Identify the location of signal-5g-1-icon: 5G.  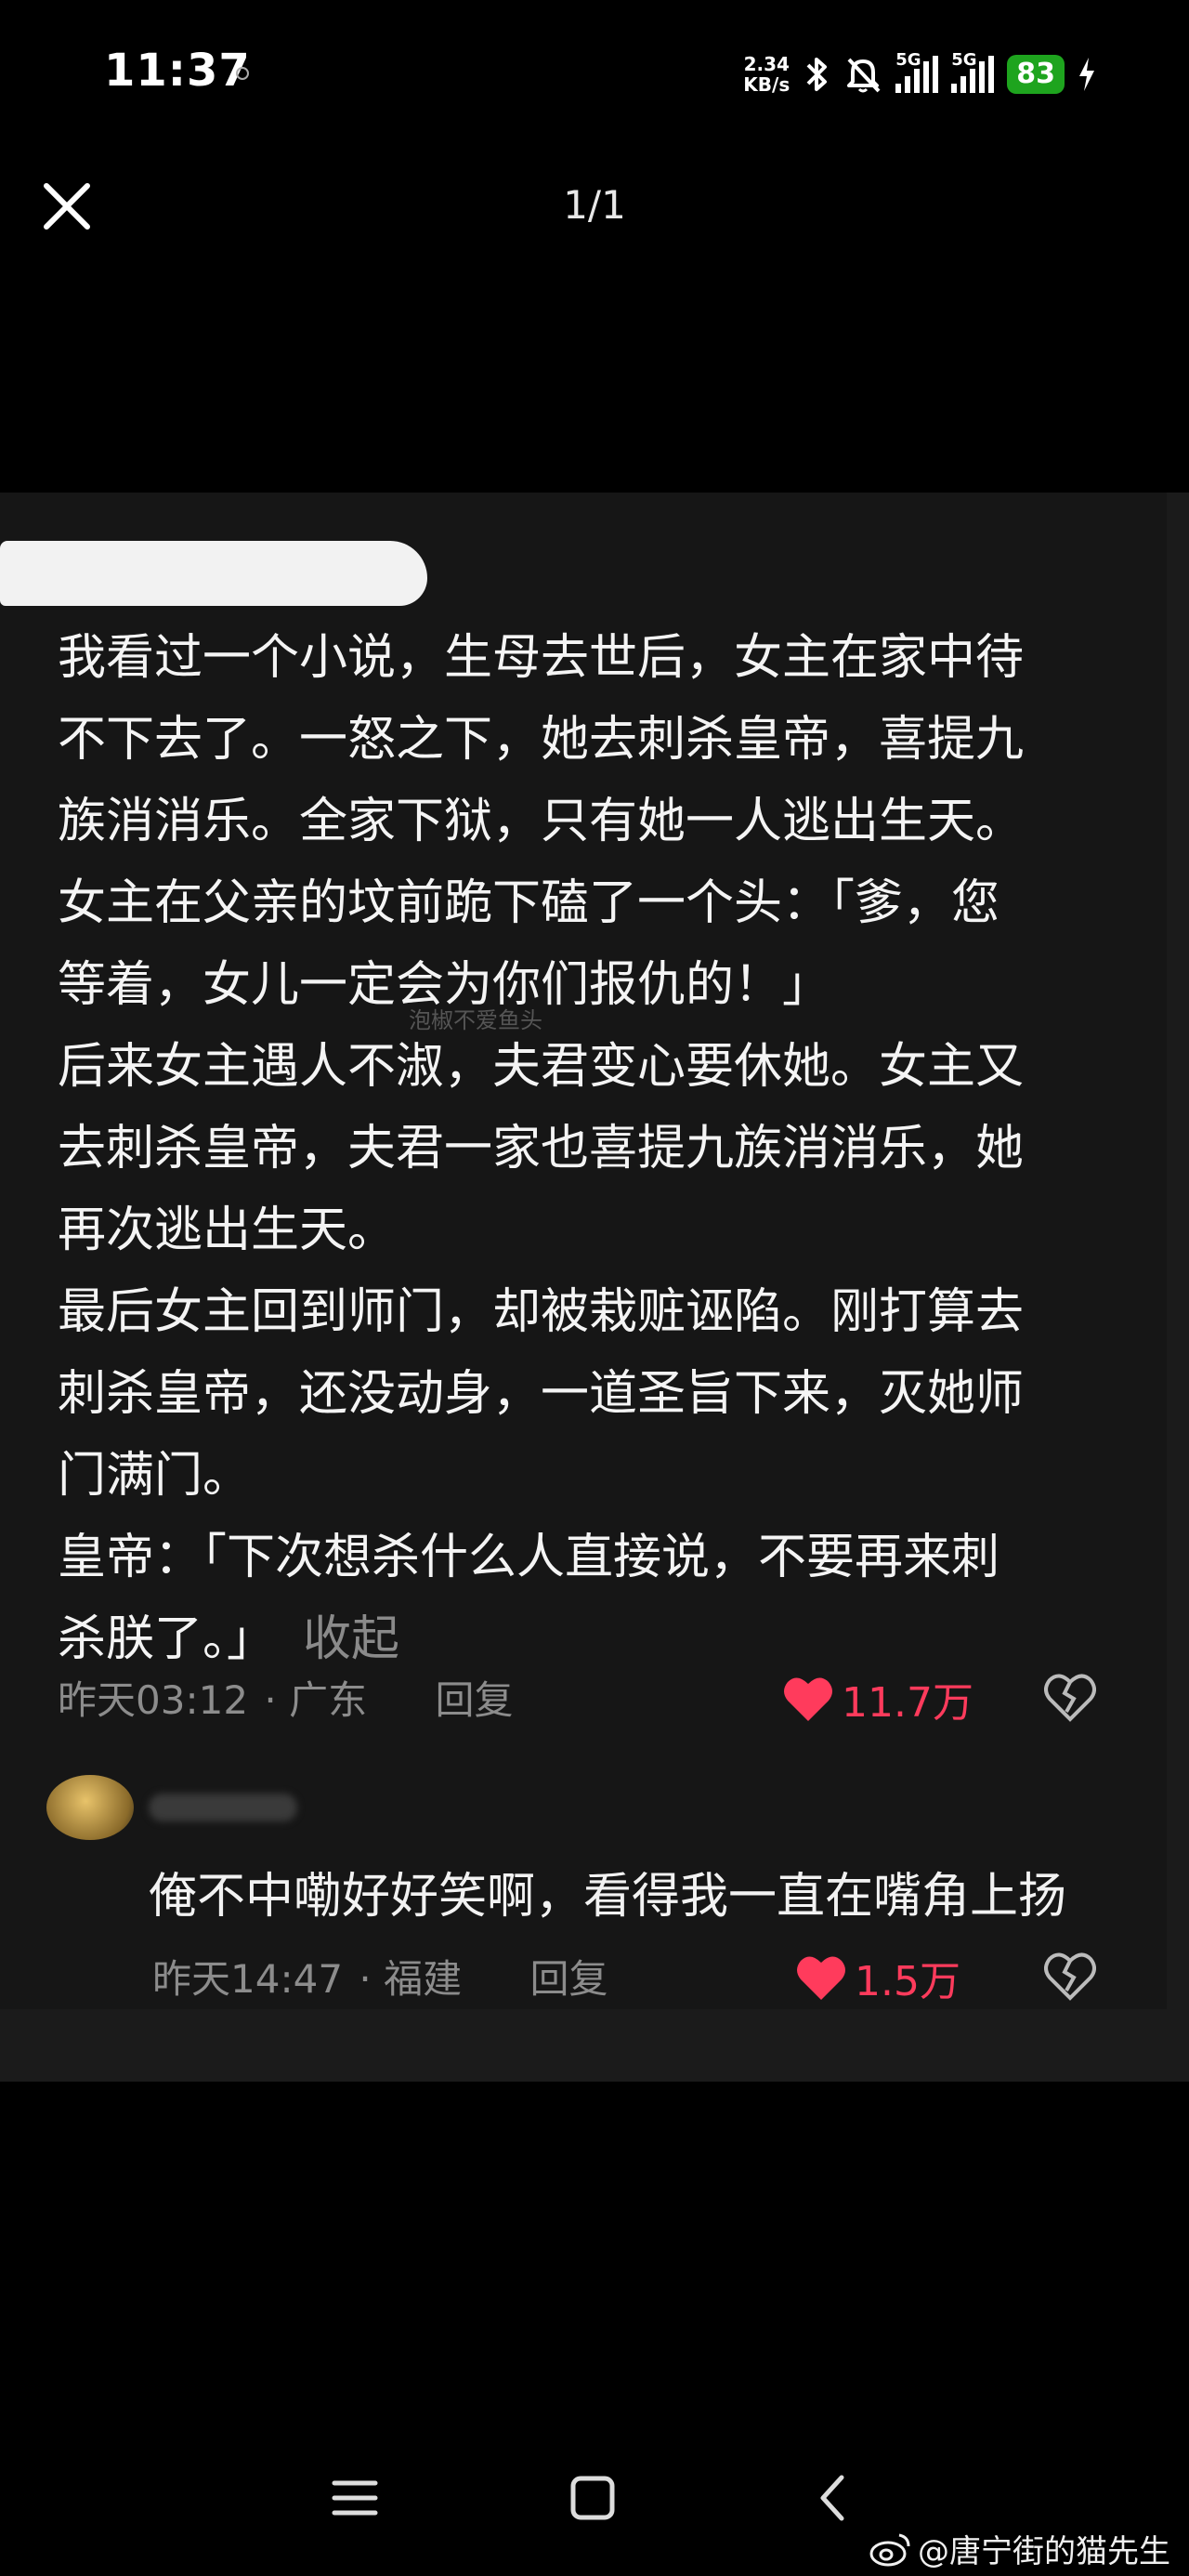
(917, 71).